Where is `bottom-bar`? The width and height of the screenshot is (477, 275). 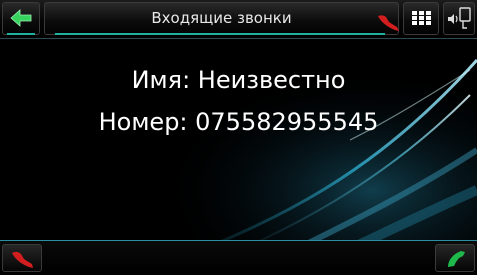 bottom-bar is located at coordinates (238, 256).